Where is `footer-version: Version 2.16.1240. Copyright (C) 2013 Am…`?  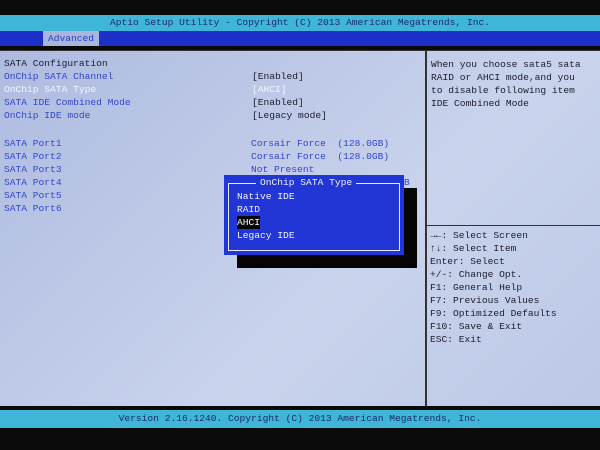
footer-version: Version 2.16.1240. Copyright (C) 2013 Am… is located at coordinates (300, 419).